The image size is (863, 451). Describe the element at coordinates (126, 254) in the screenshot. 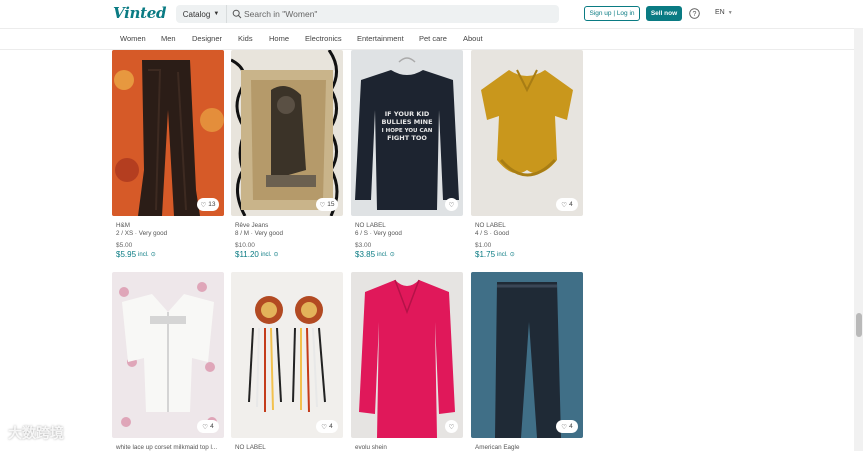

I see `total-value: $5.95` at that location.